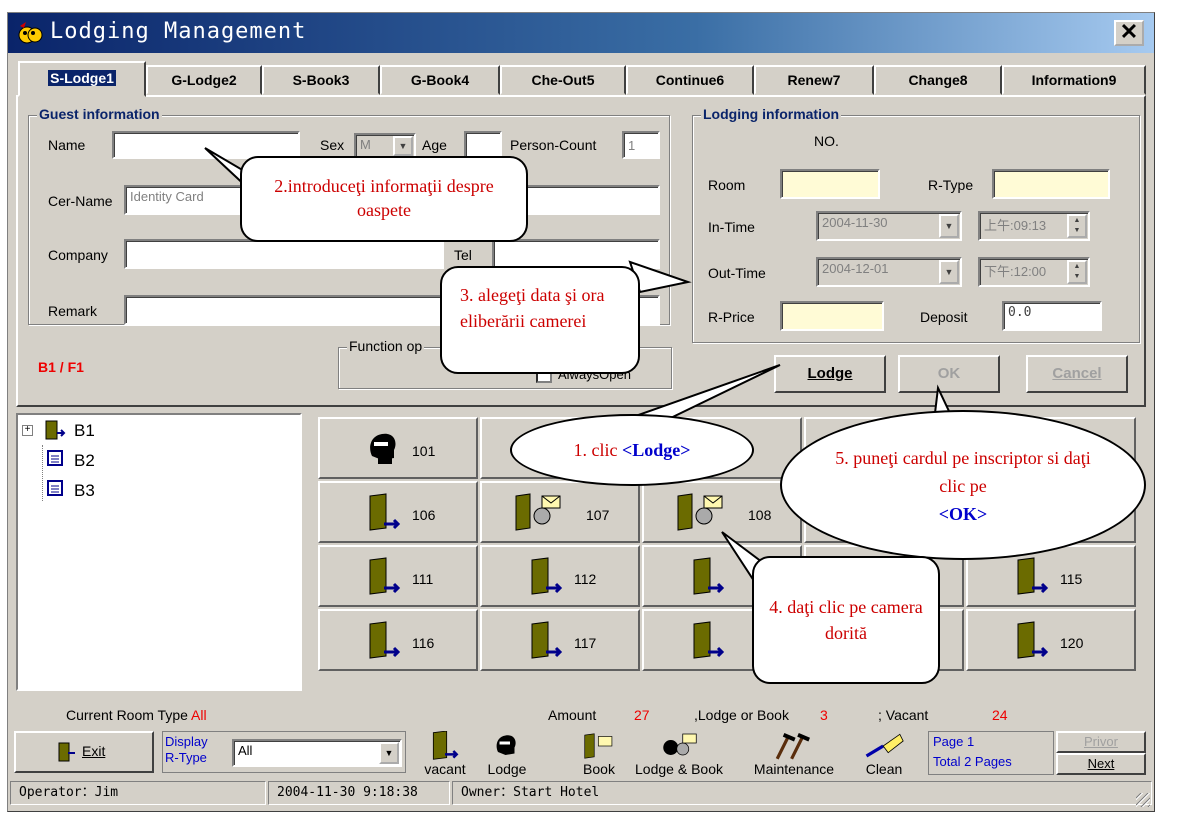  I want to click on company-input, so click(284, 254).